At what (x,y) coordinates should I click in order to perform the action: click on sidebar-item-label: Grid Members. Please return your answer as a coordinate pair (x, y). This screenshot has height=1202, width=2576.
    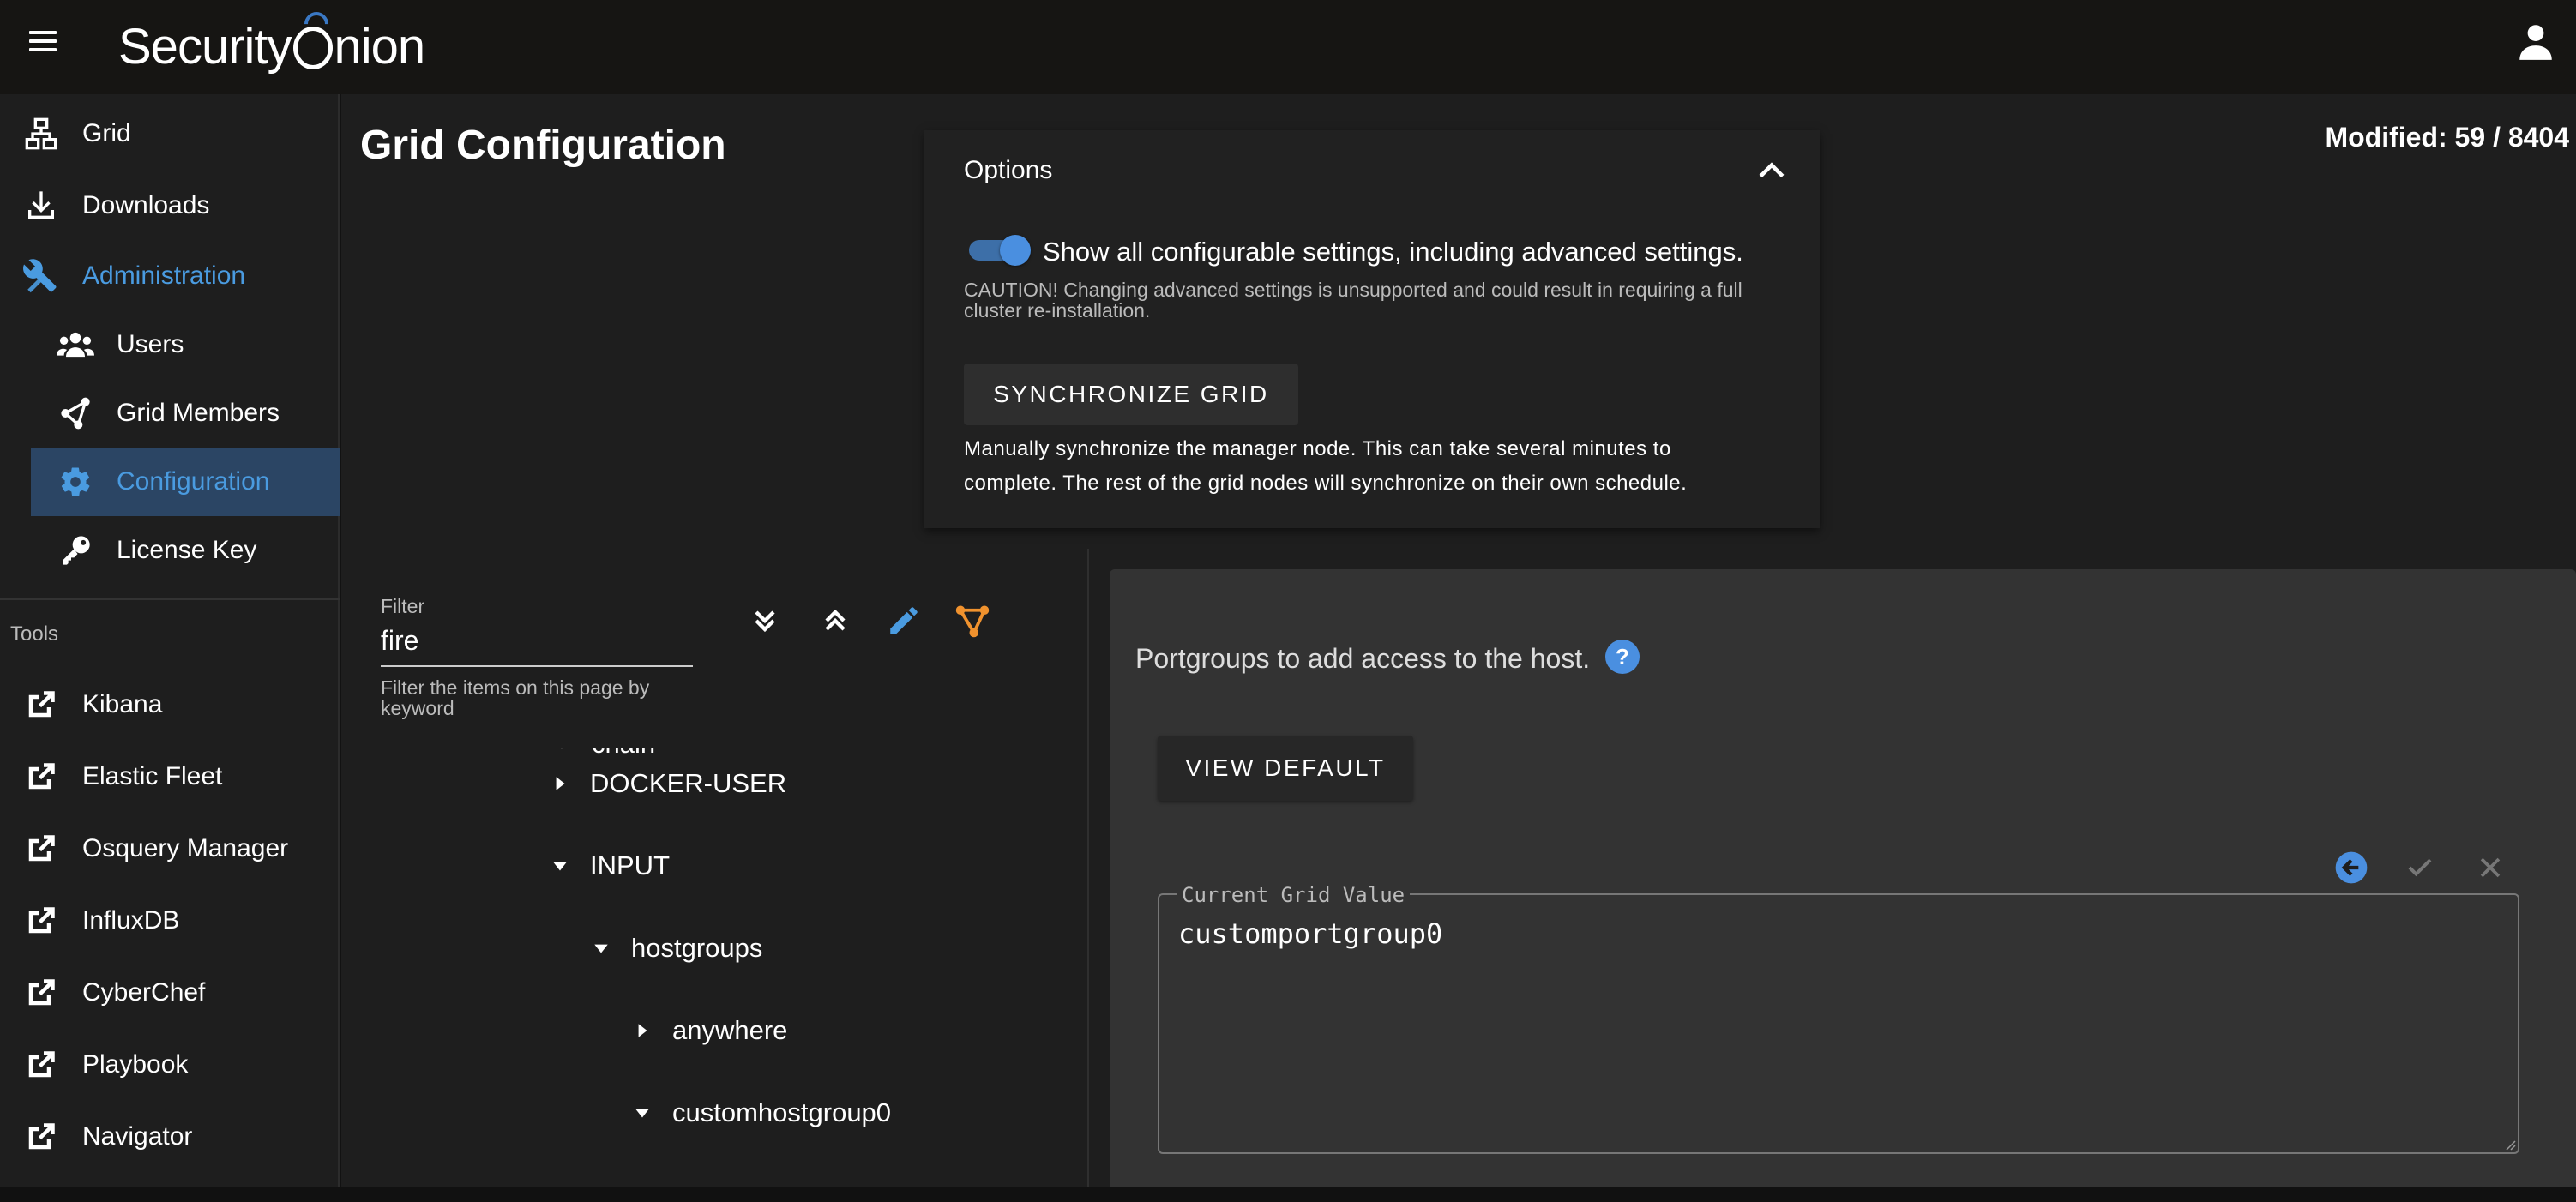
    Looking at the image, I should click on (199, 413).